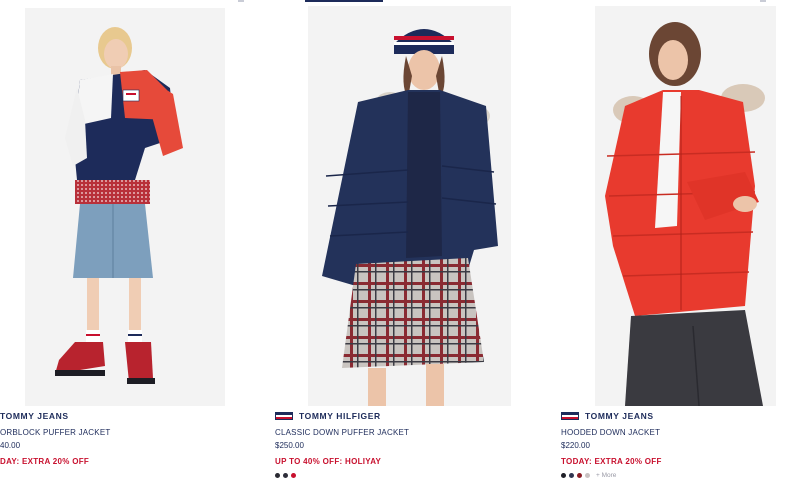  I want to click on promo-text: TODAY: EXTRA 20% OFF, so click(611, 461).